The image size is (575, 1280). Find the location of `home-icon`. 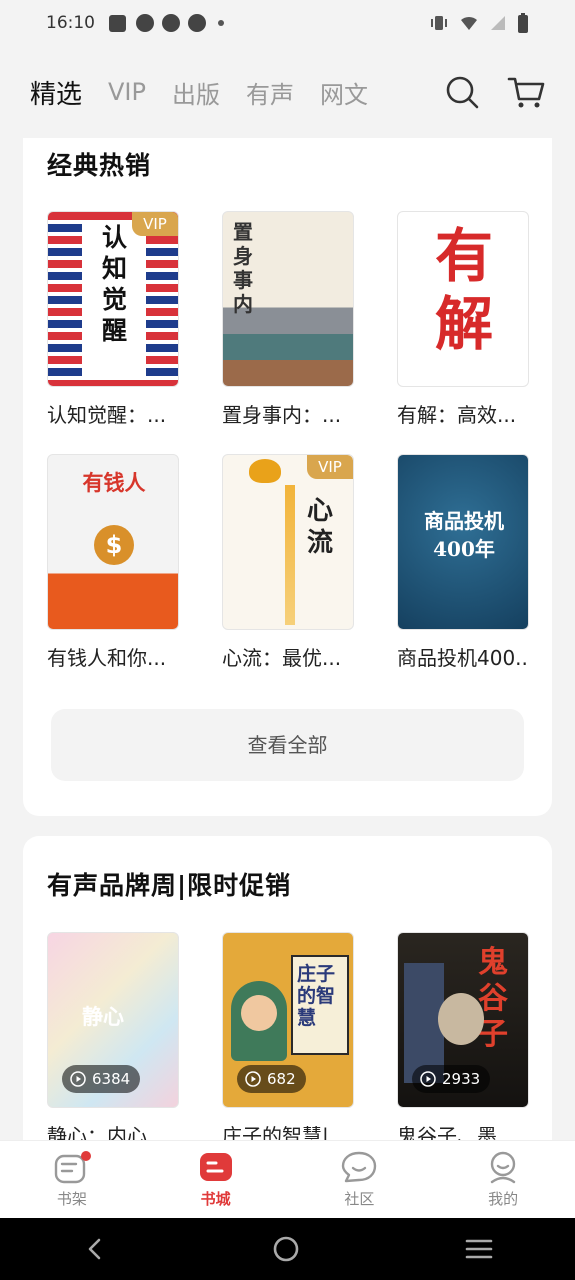

home-icon is located at coordinates (286, 1249).